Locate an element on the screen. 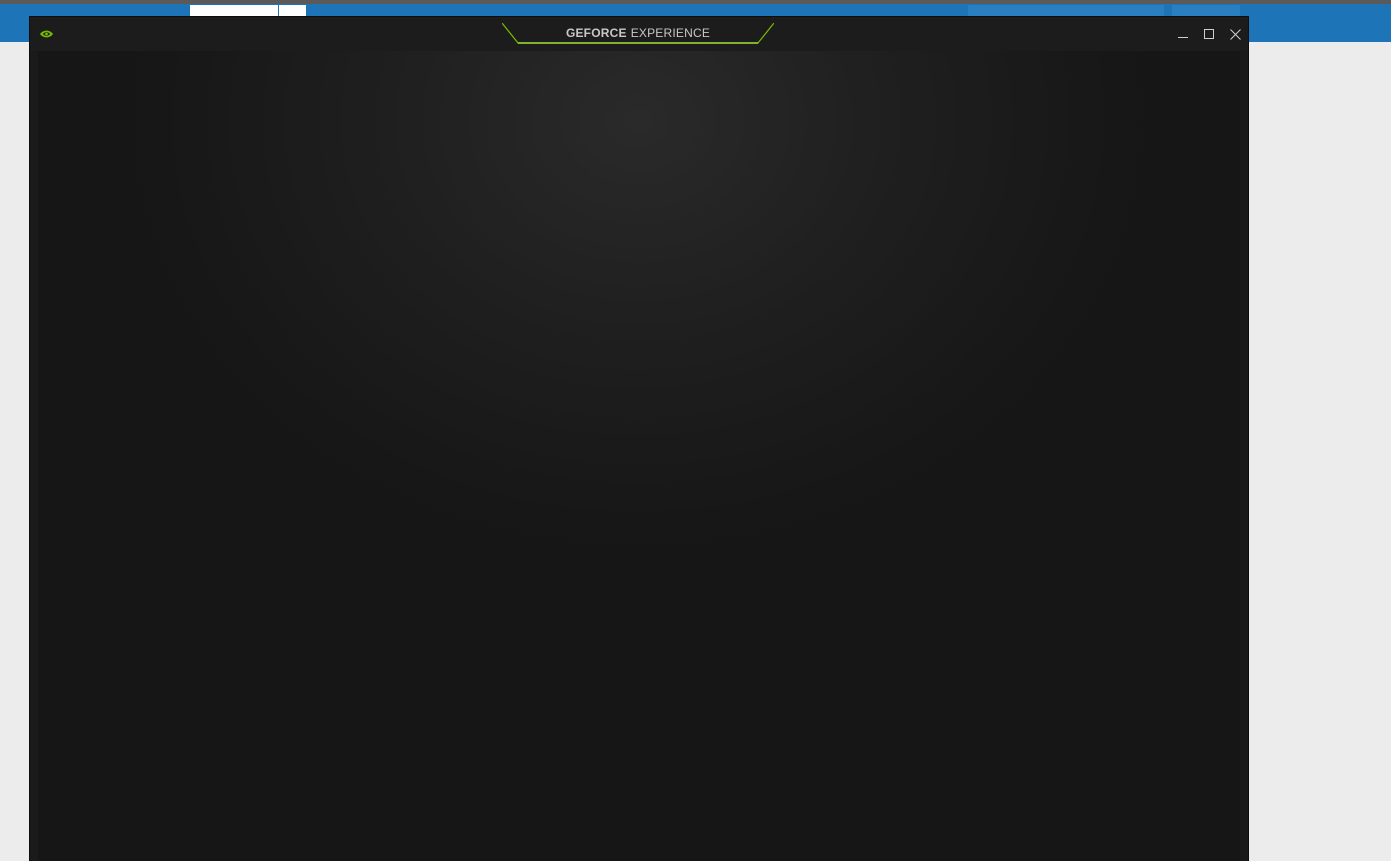 The height and width of the screenshot is (861, 1391). minimize-button is located at coordinates (1183, 34).